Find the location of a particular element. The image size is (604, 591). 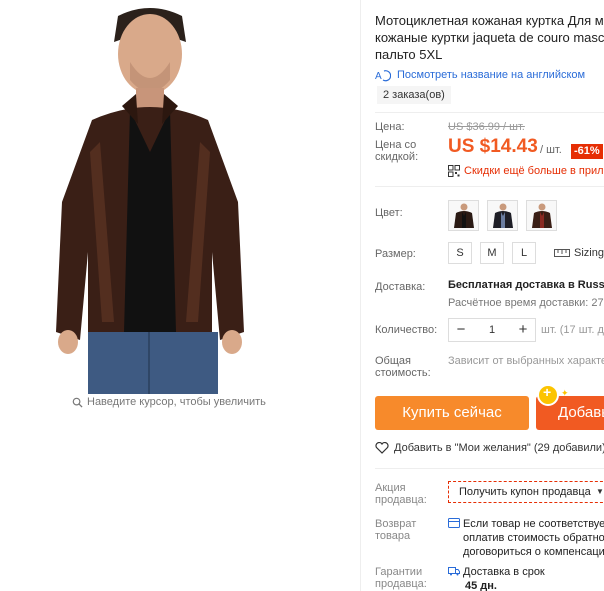

shipping-label: Доставка: is located at coordinates (400, 287).